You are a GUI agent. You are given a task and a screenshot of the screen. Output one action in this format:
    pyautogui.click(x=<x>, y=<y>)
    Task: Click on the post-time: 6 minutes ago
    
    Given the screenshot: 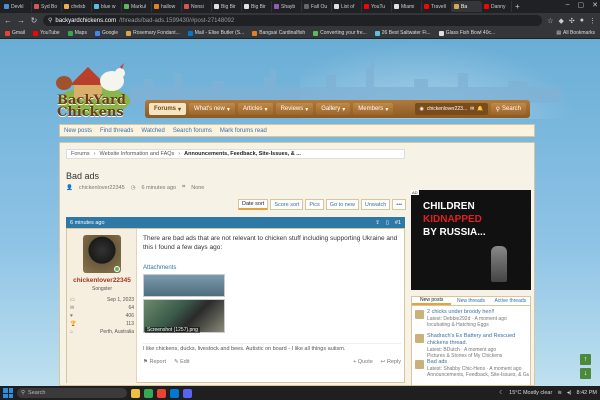 What is the action you would take?
    pyautogui.click(x=87, y=223)
    